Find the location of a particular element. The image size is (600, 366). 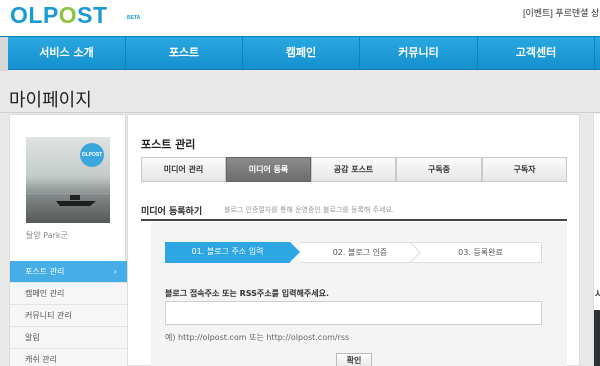

title-underline is located at coordinates (354, 220).